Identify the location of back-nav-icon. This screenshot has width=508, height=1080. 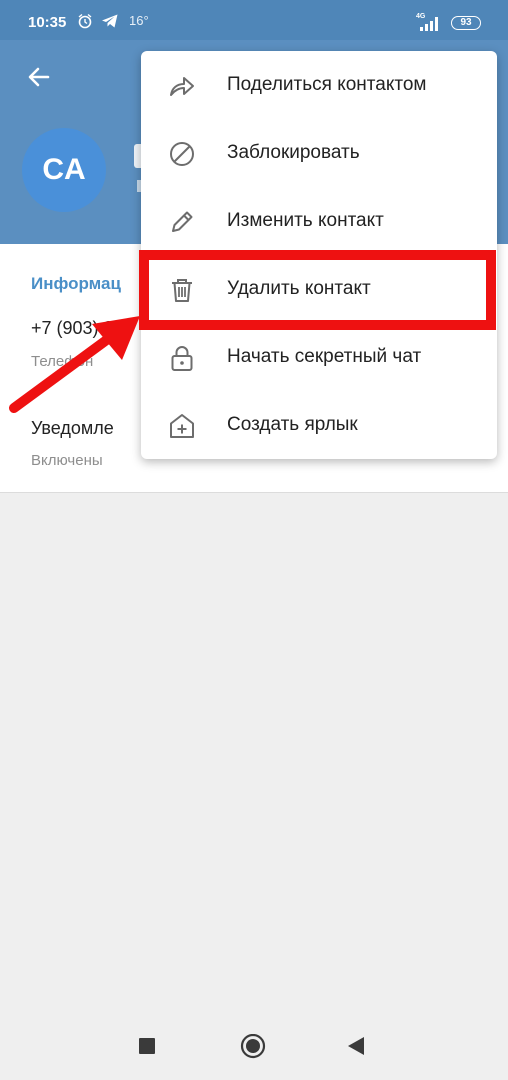
(357, 1046).